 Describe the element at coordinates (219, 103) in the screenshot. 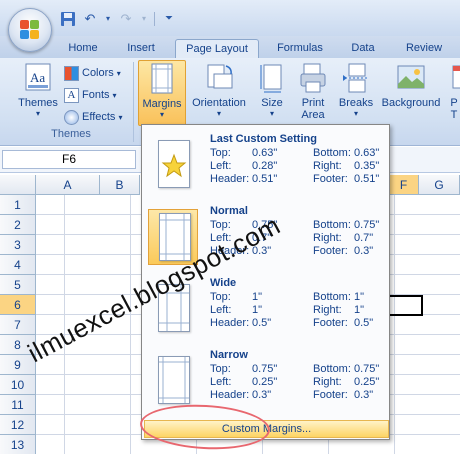

I see `orientation-label: Orientation` at that location.